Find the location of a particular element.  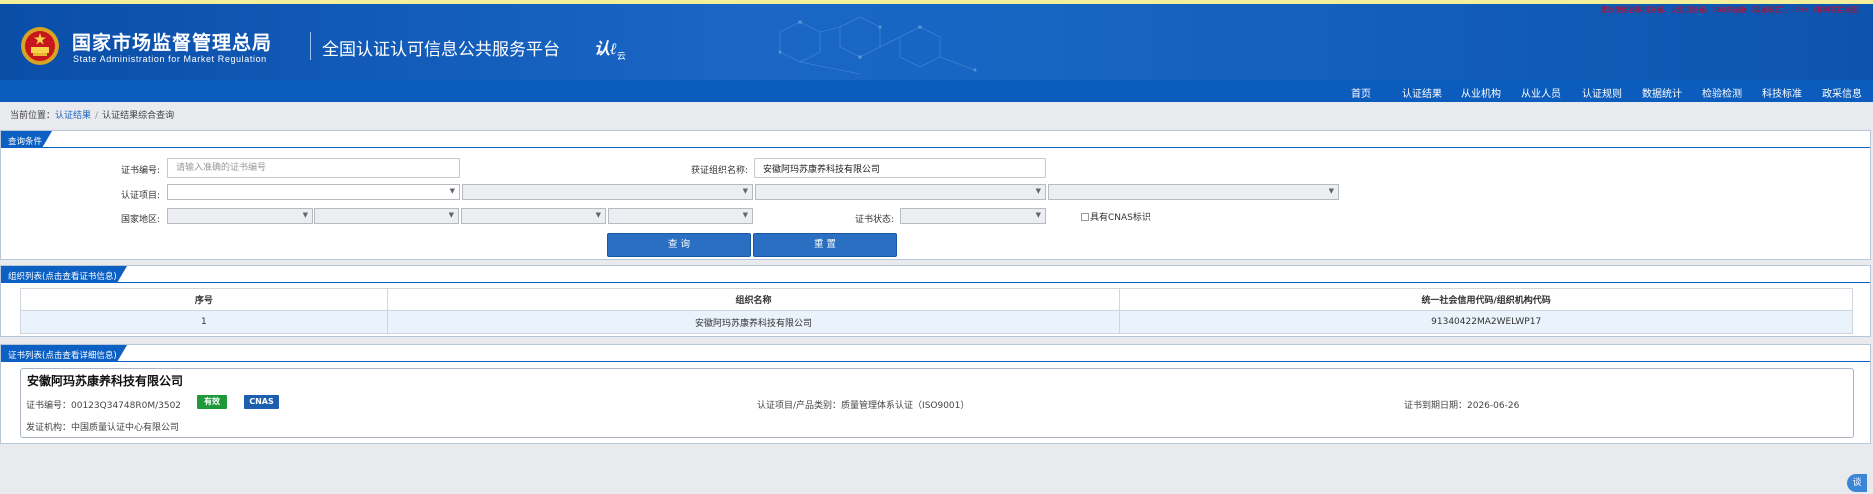

row-no: 1 is located at coordinates (204, 322).